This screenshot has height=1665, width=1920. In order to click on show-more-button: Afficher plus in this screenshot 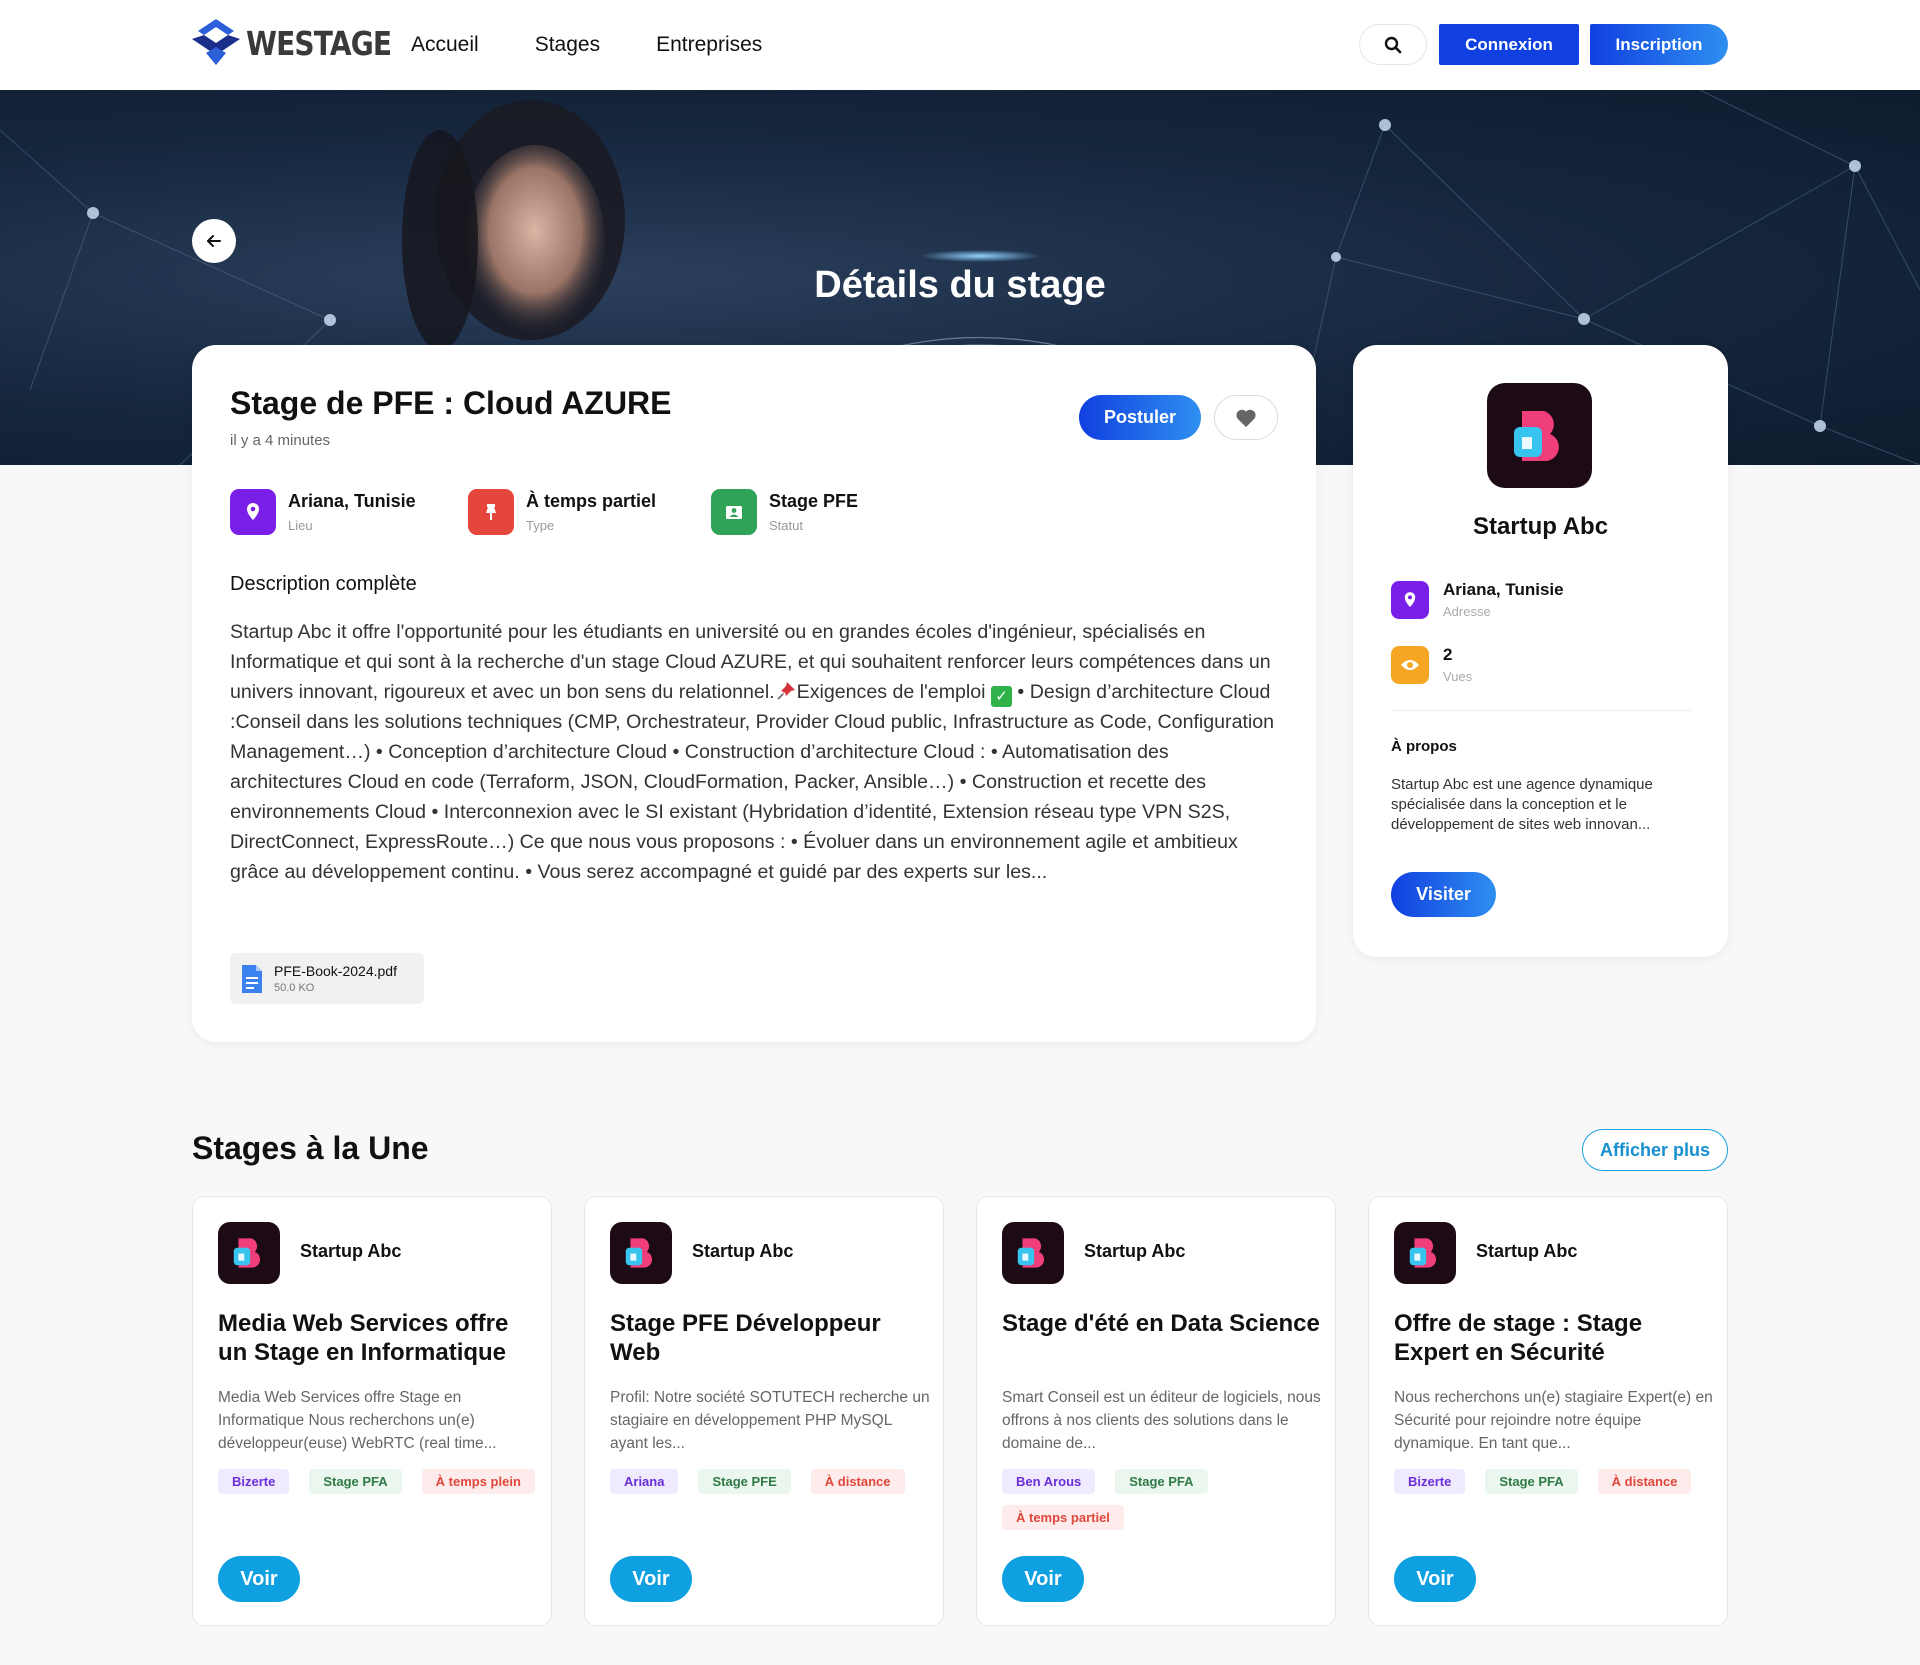, I will do `click(1655, 1150)`.